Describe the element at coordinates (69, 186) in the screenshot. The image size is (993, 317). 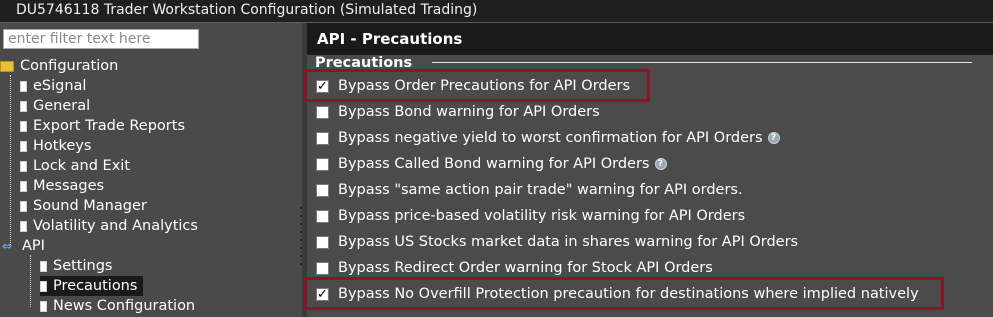
I see `tree-item-label: Messages` at that location.